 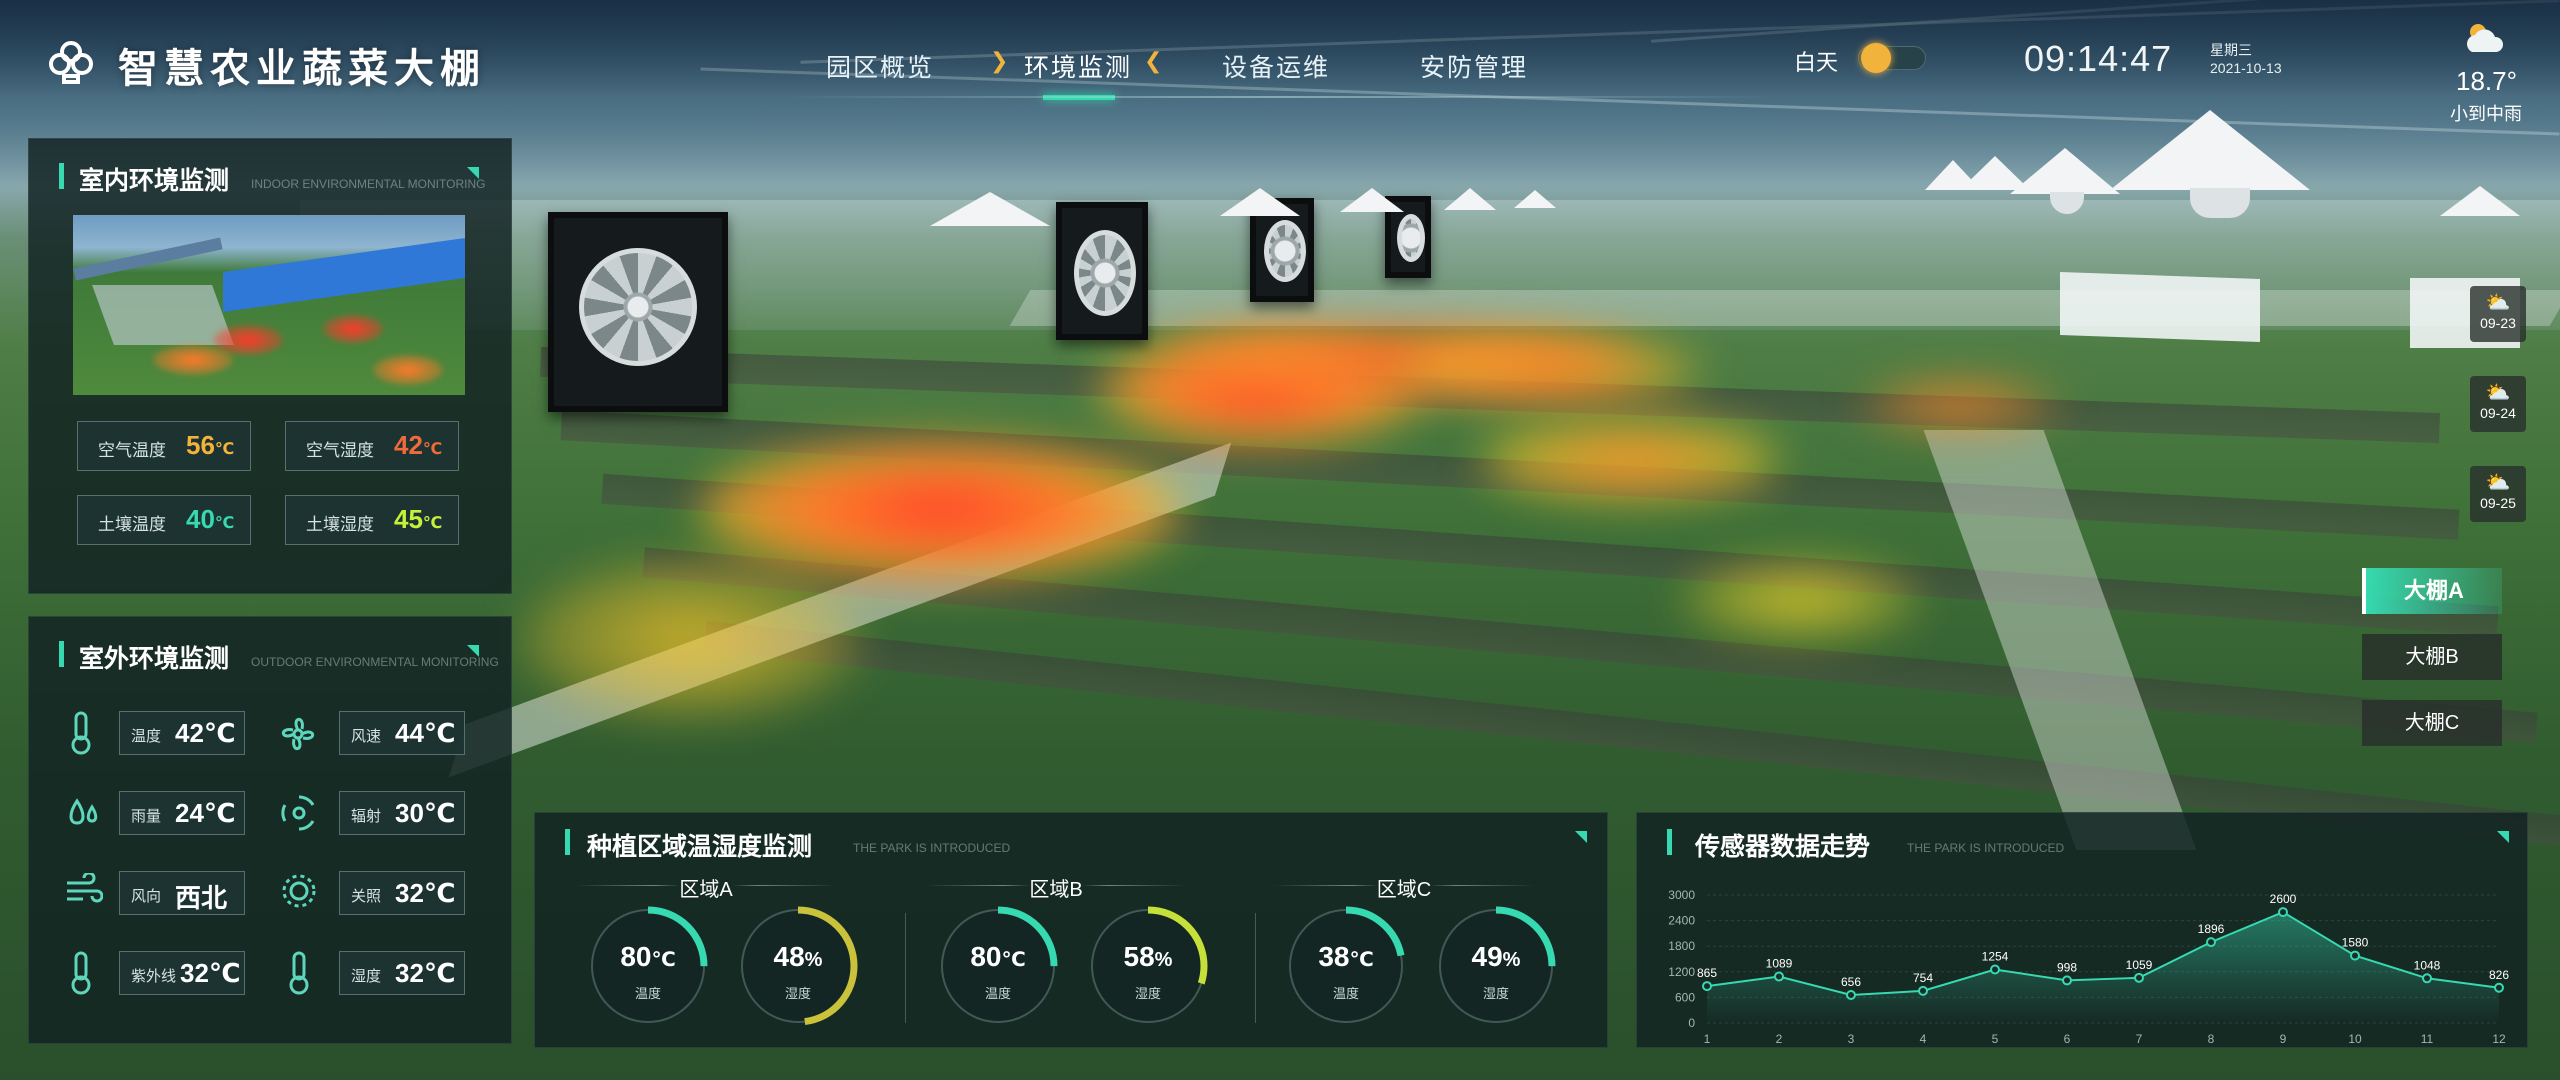 What do you see at coordinates (299, 891) in the screenshot?
I see `sun-light-icon` at bounding box center [299, 891].